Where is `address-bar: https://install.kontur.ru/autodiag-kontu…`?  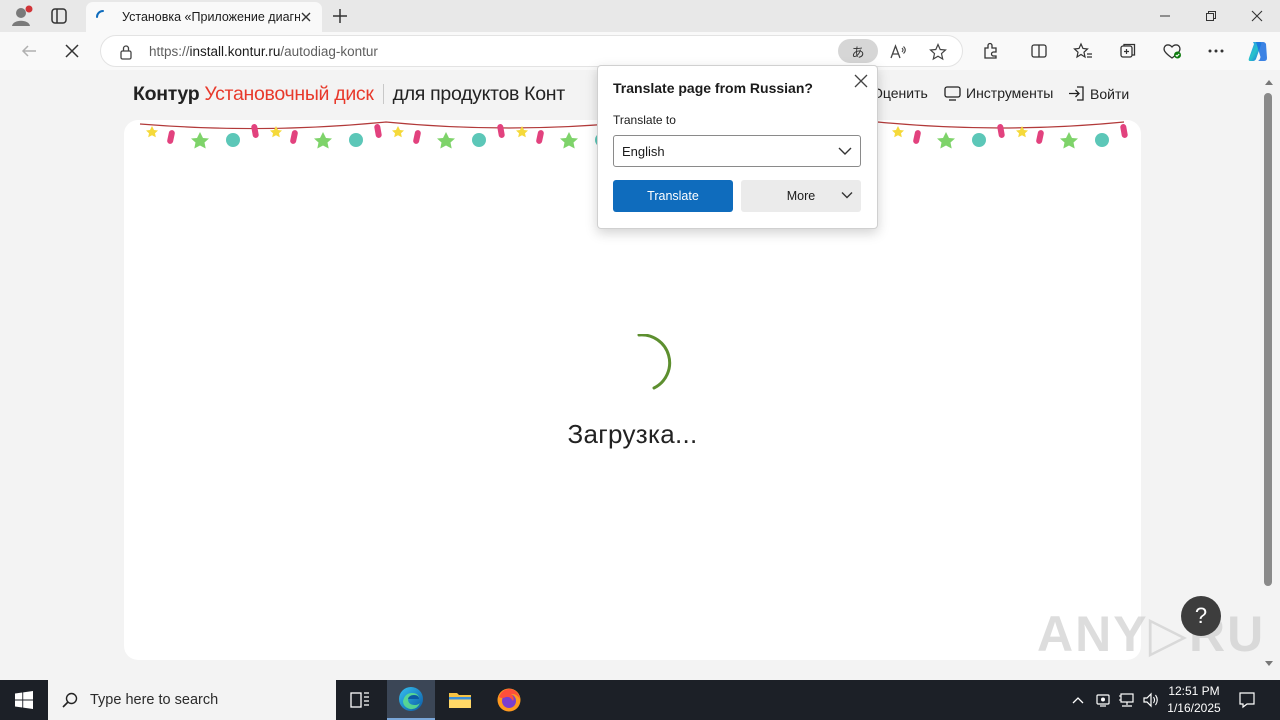 address-bar: https://install.kontur.ru/autodiag-kontu… is located at coordinates (531, 51).